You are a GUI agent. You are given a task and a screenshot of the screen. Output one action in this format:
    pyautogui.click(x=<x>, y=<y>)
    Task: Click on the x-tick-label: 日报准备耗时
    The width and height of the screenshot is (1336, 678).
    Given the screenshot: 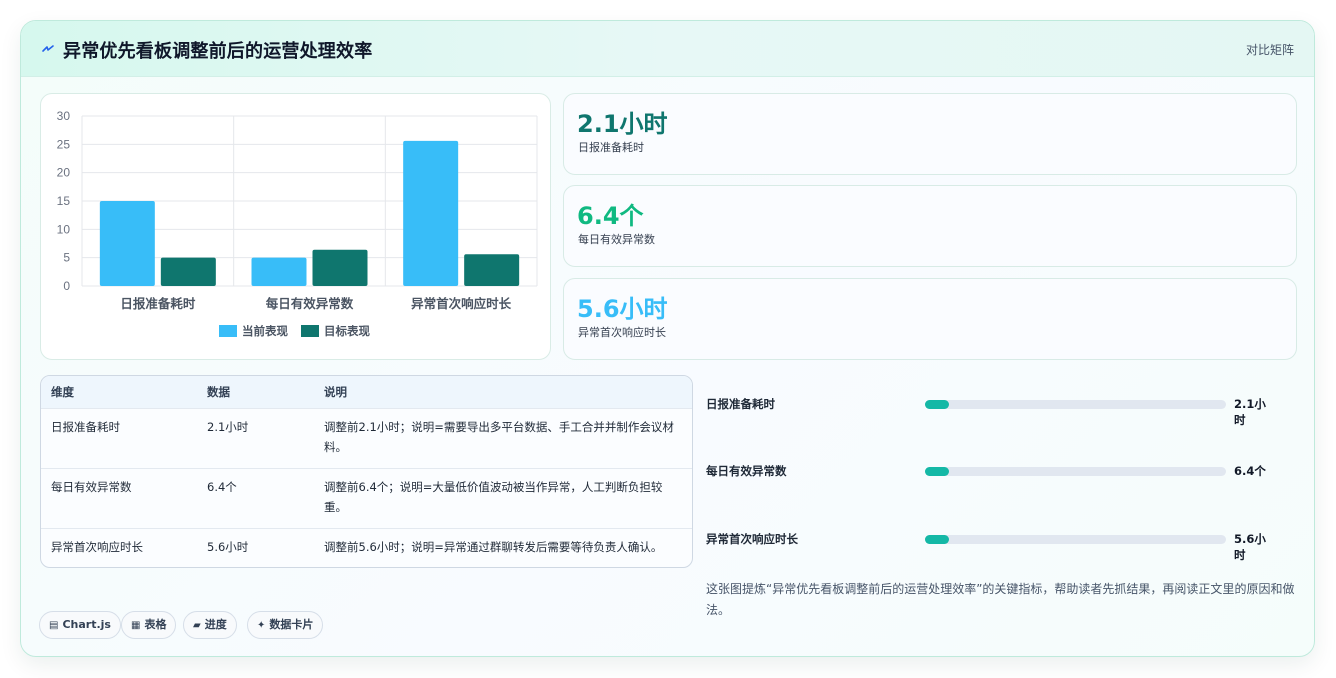 What is the action you would take?
    pyautogui.click(x=158, y=303)
    